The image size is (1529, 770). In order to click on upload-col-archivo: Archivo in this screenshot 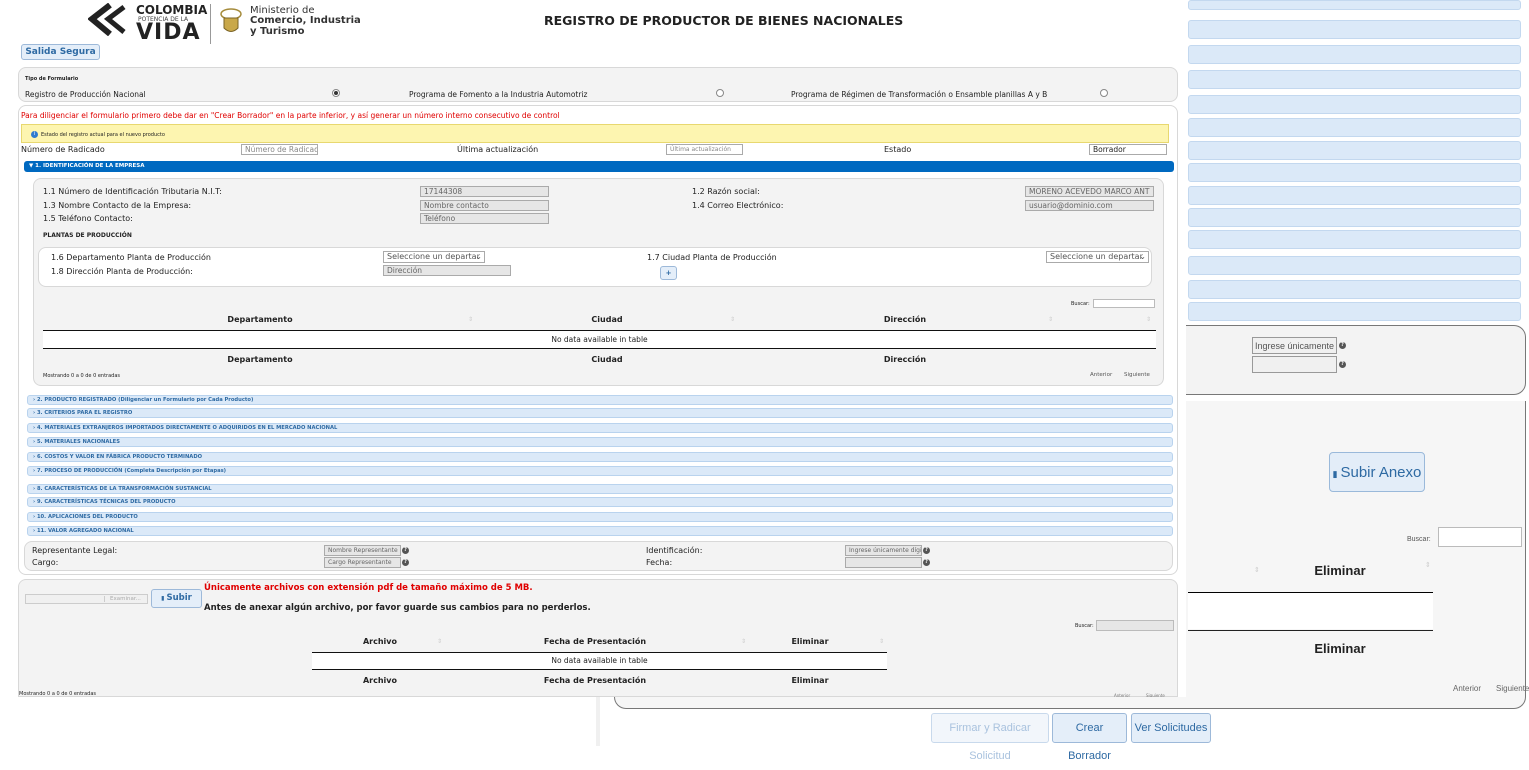, I will do `click(380, 641)`.